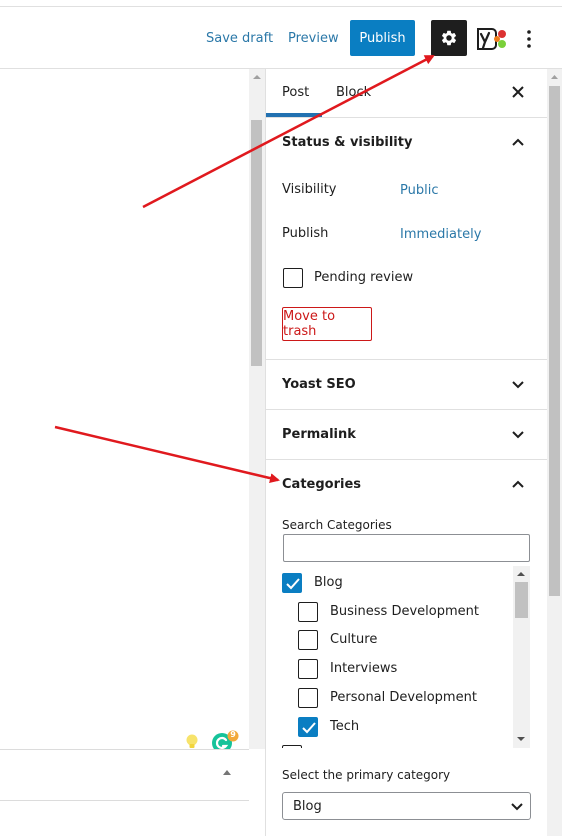 Image resolution: width=562 pixels, height=836 pixels. I want to click on search-categories-label: Search Categories, so click(337, 525).